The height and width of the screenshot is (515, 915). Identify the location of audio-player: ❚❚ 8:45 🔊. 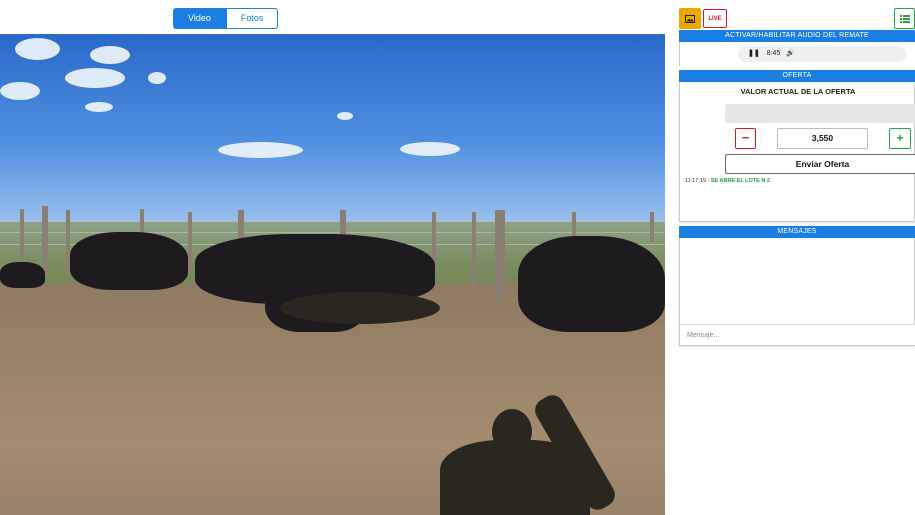
(822, 54).